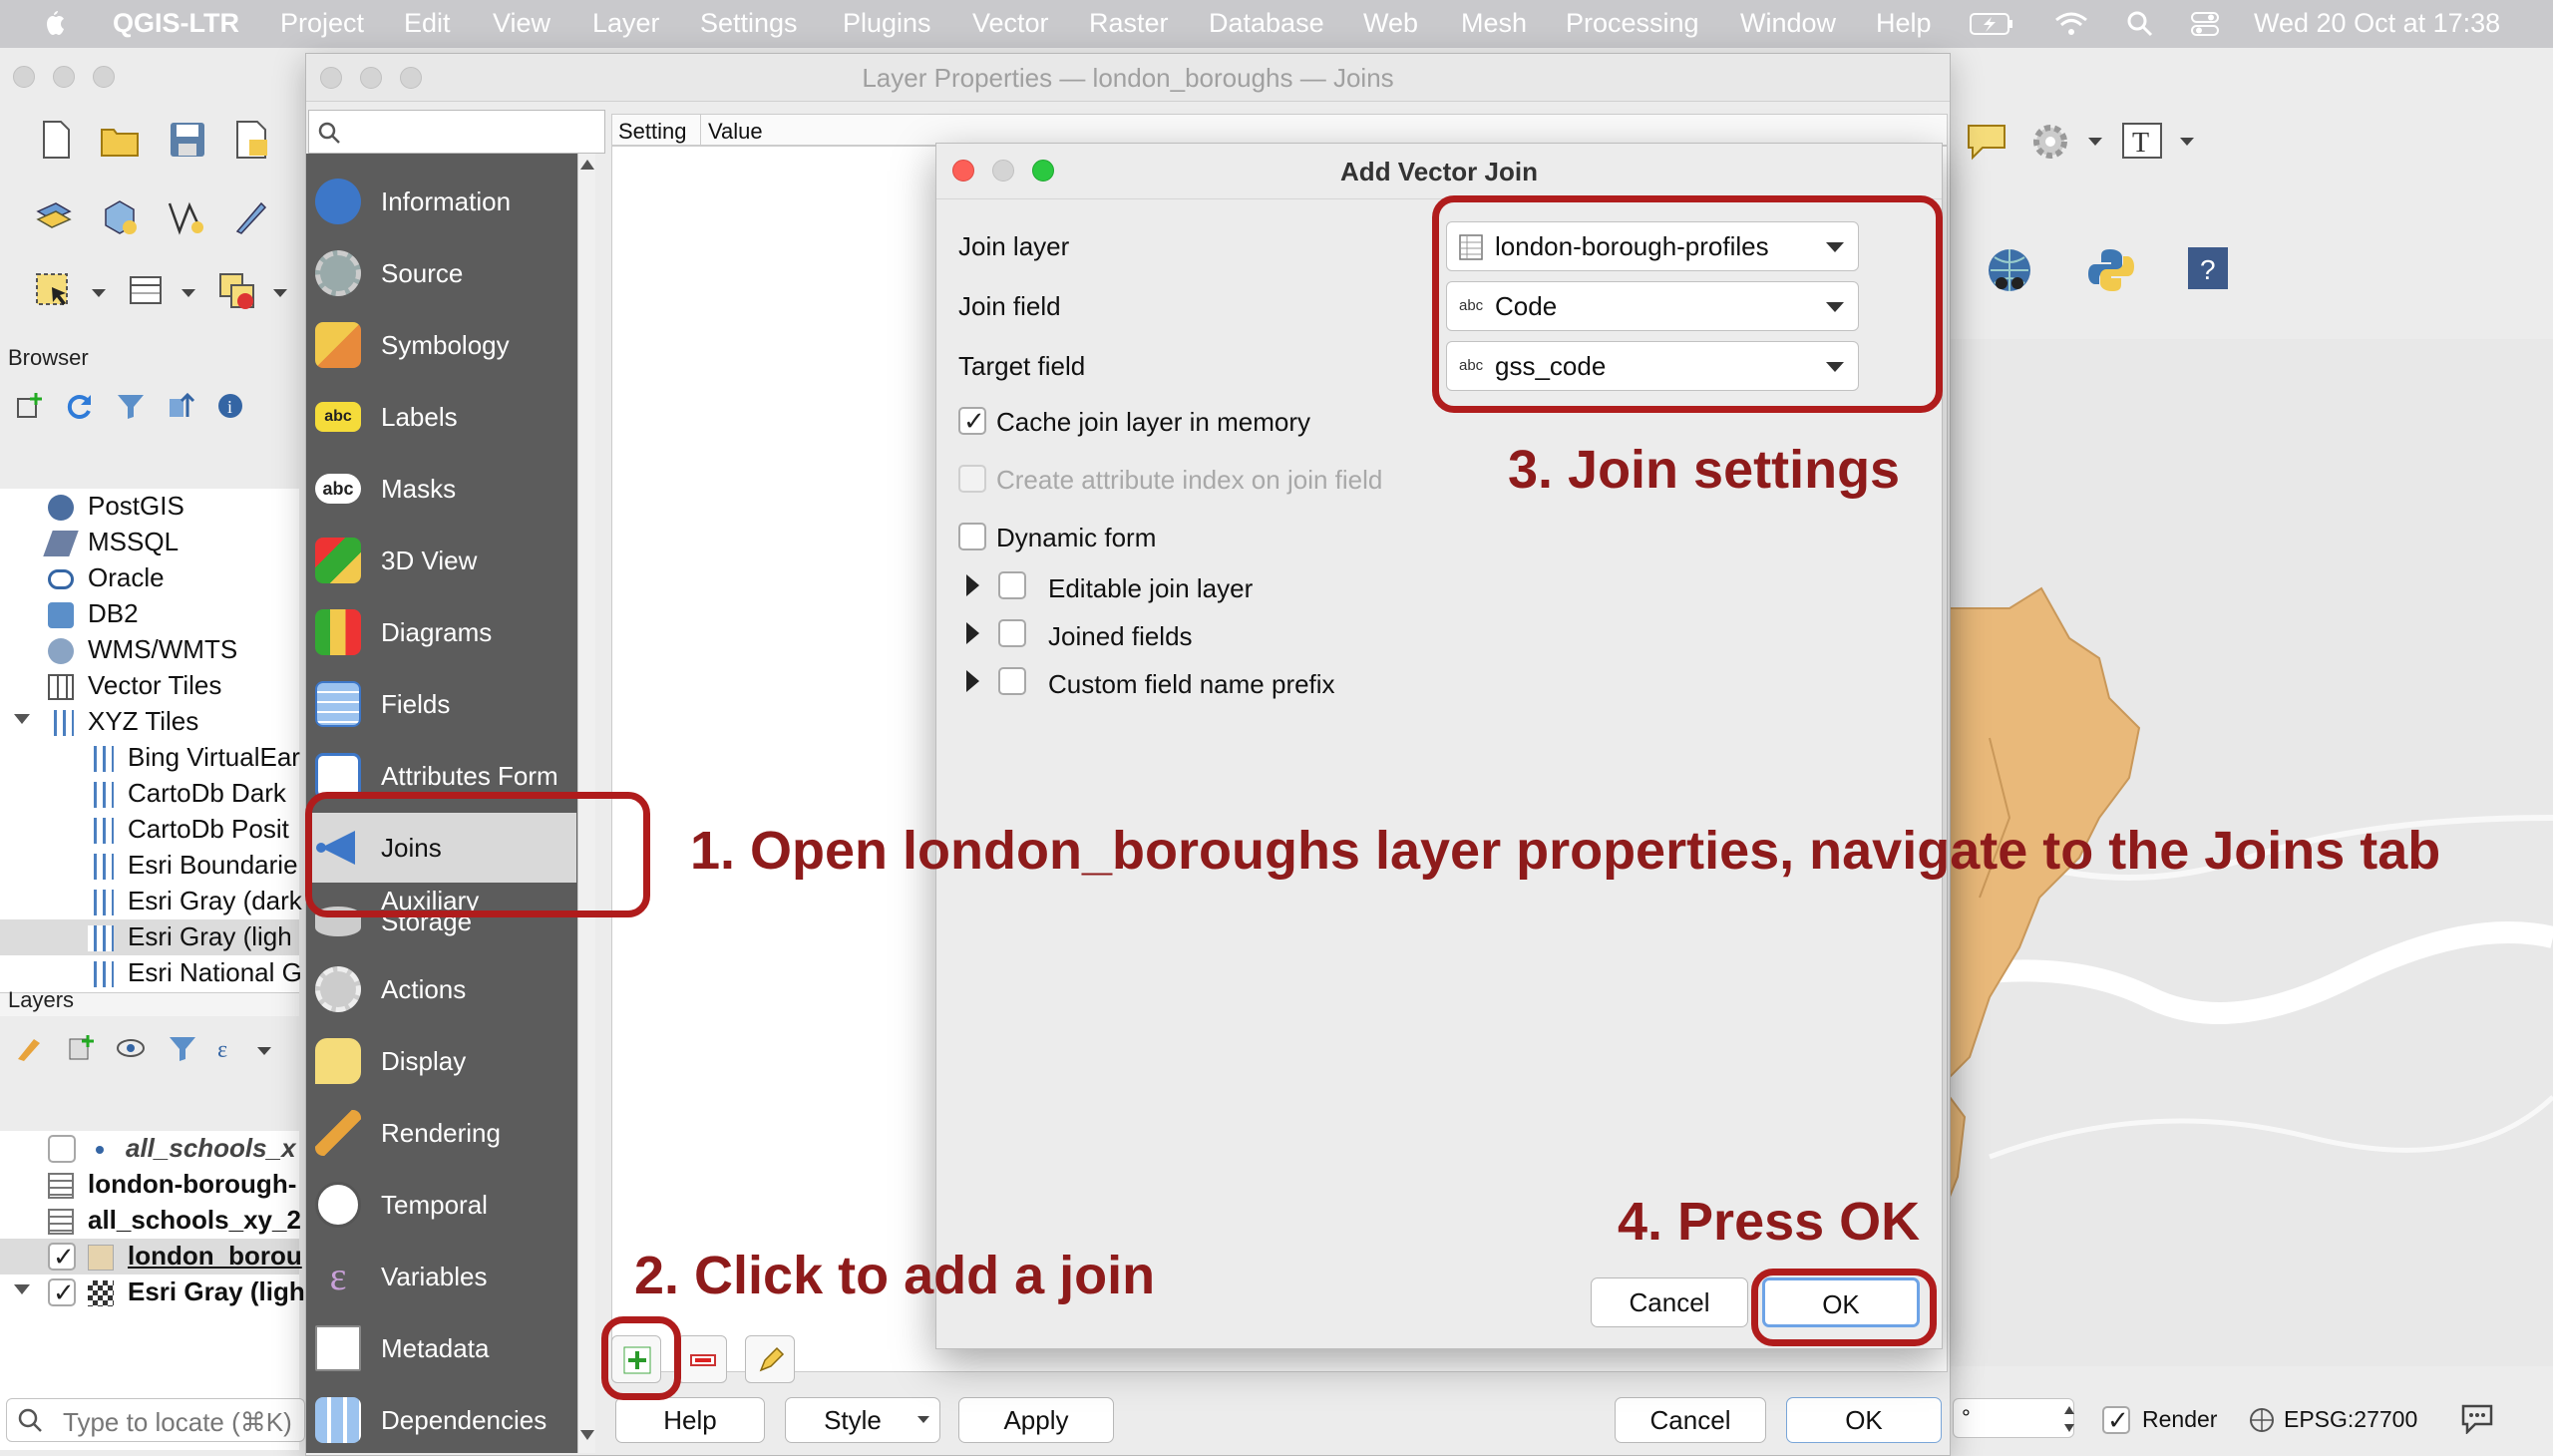 The width and height of the screenshot is (2553, 1456). I want to click on sidebar-item-variables: ε Variables, so click(441, 1276).